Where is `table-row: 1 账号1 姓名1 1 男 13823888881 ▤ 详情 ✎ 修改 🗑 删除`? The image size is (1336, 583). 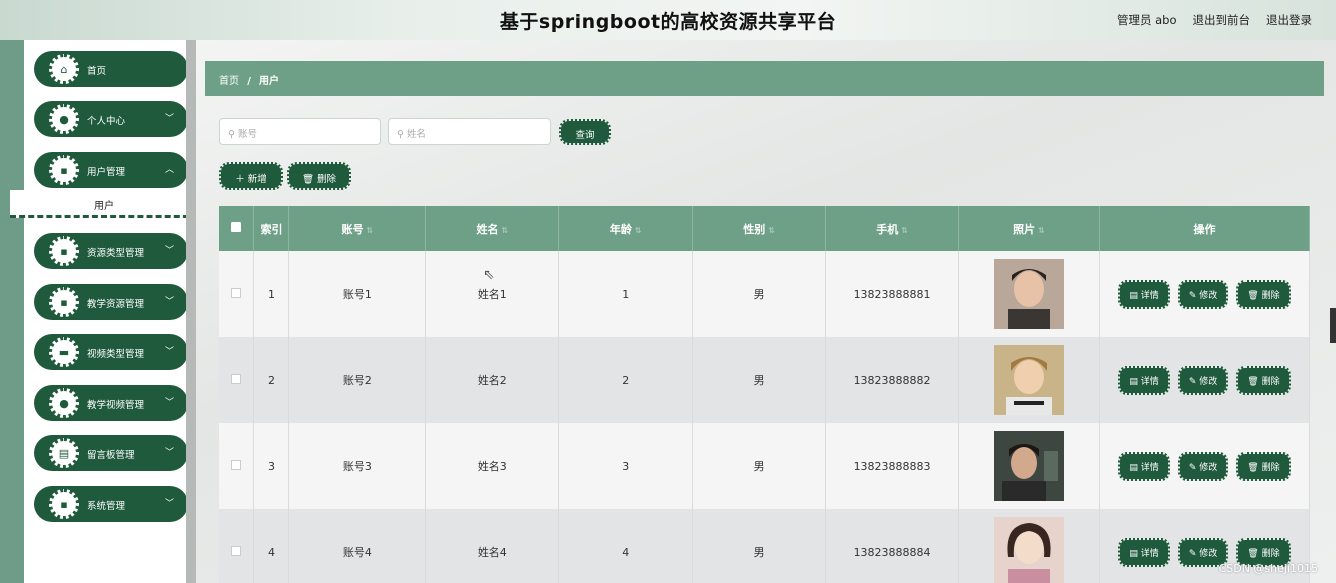 table-row: 1 账号1 姓名1 1 男 13823888881 ▤ 详情 ✎ 修改 🗑 删除 is located at coordinates (765, 294).